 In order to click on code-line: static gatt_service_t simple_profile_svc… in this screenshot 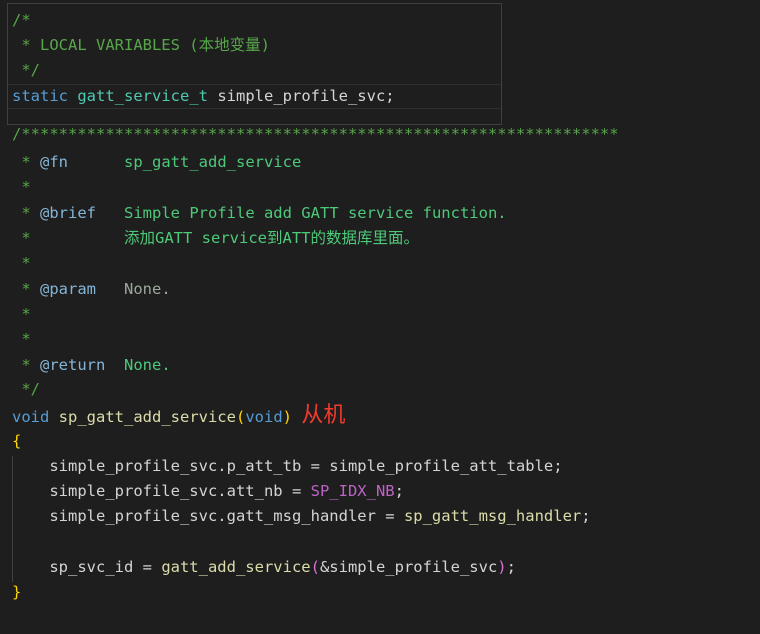, I will do `click(203, 96)`.